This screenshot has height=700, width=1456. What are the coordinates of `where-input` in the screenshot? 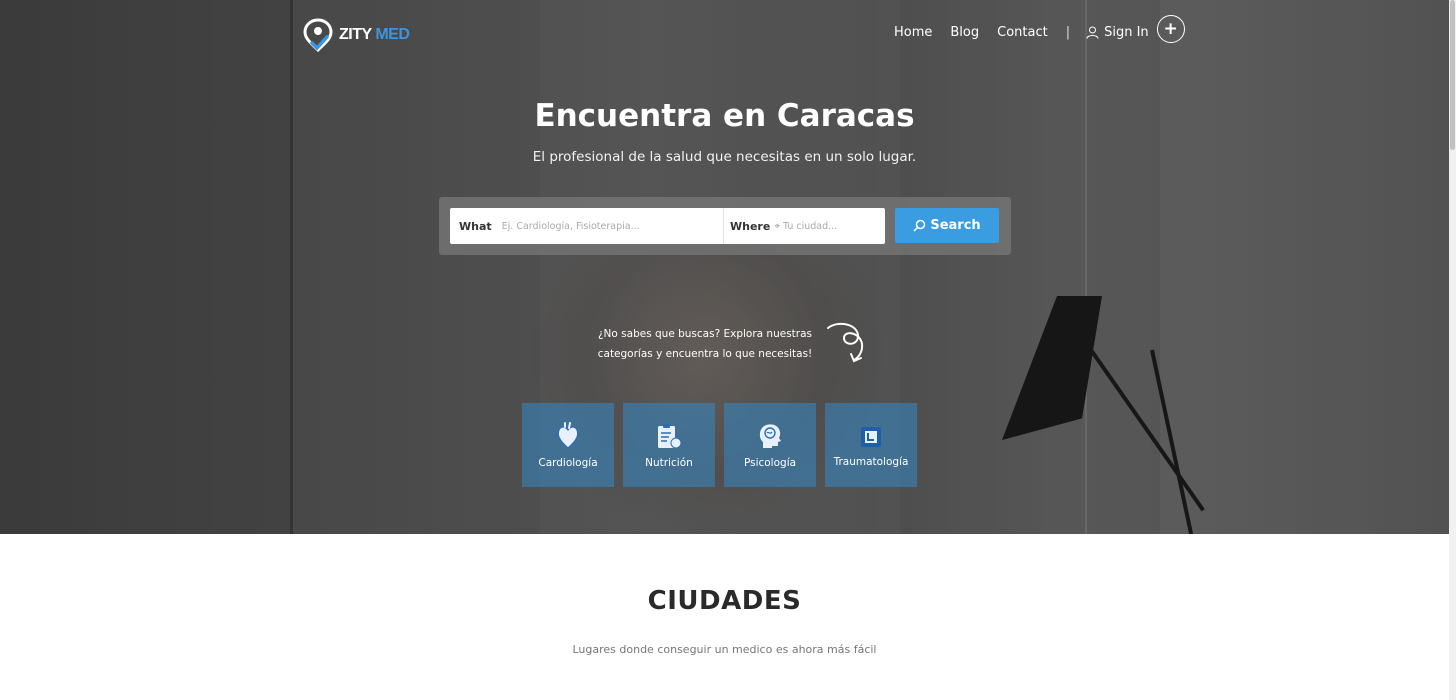 It's located at (827, 226).